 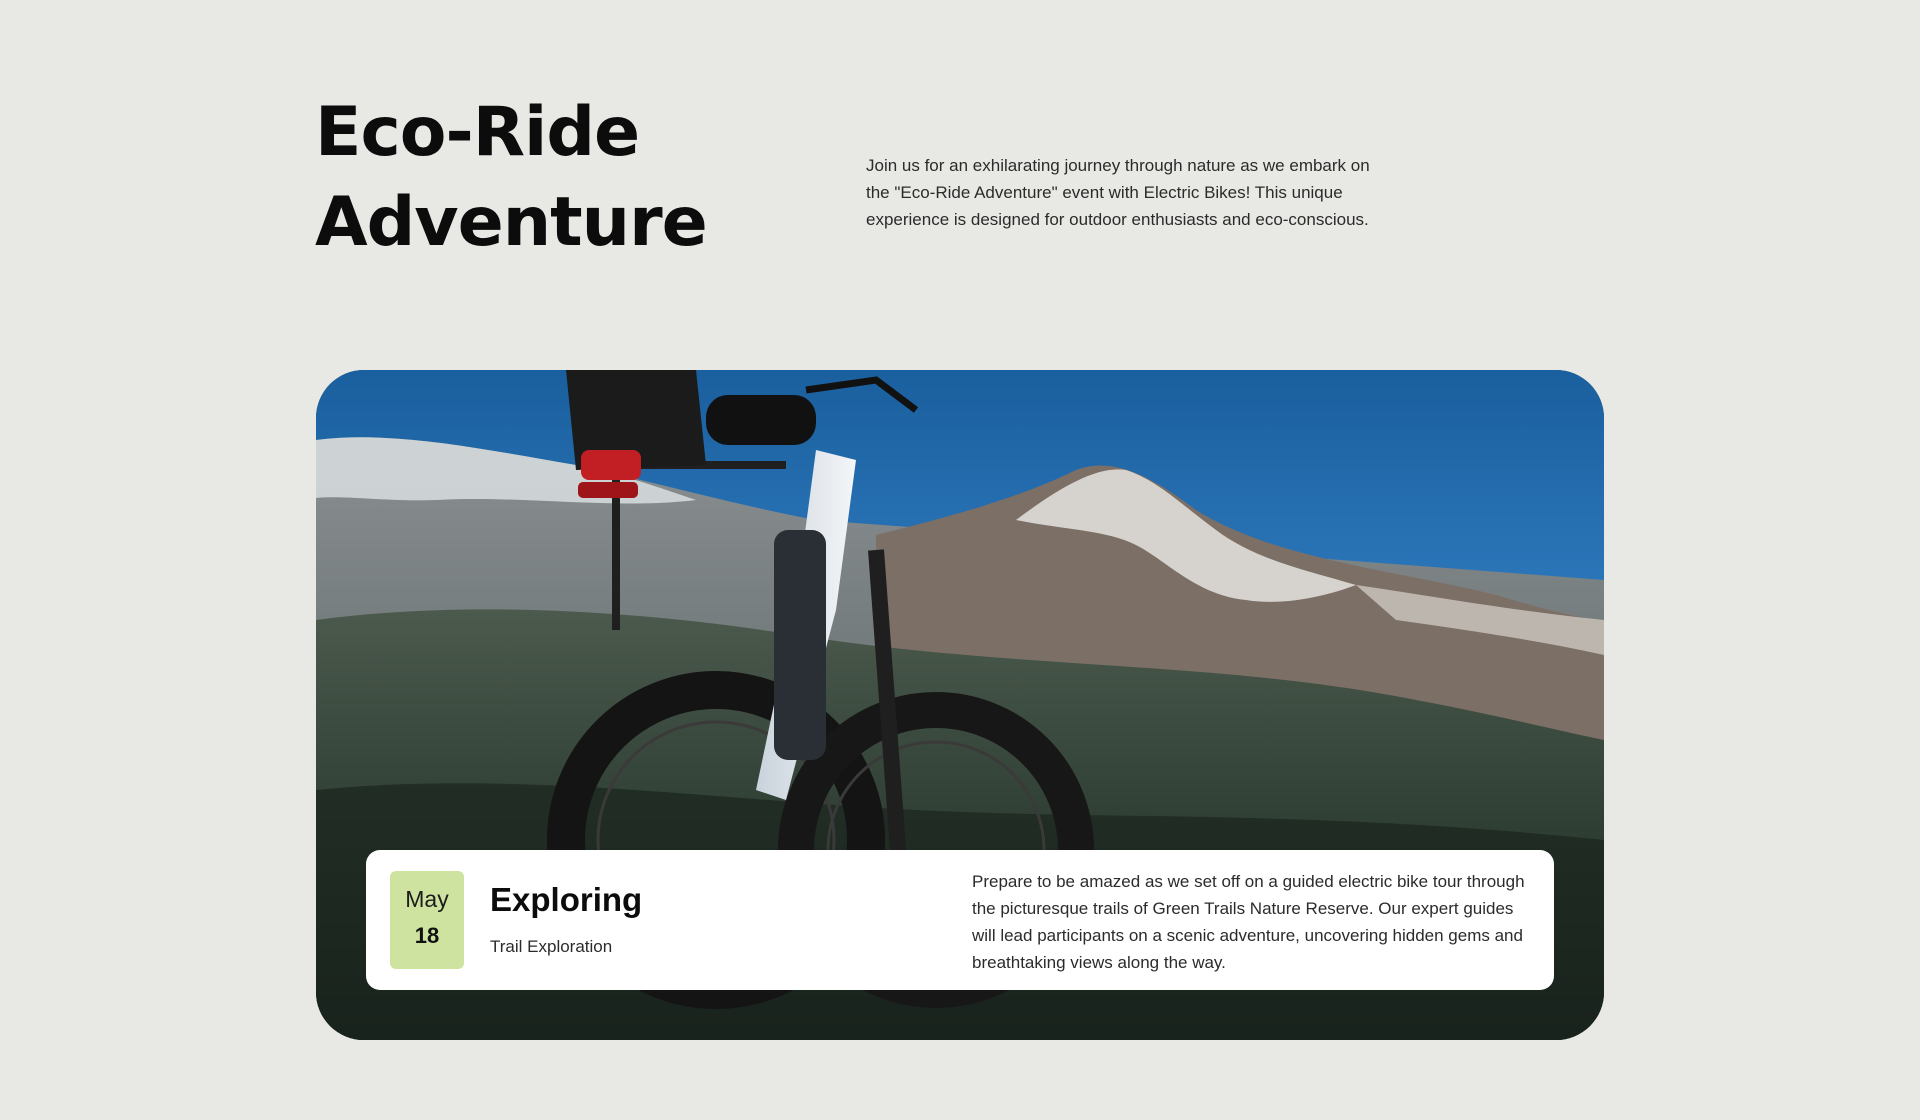 I want to click on date-month: May, so click(x=427, y=899).